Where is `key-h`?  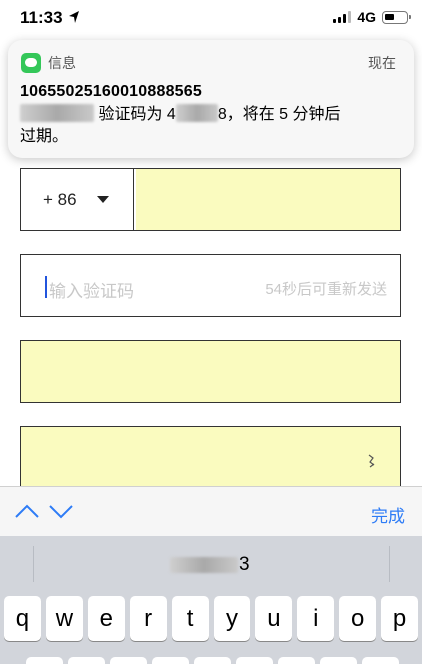
key-h is located at coordinates (254, 660).